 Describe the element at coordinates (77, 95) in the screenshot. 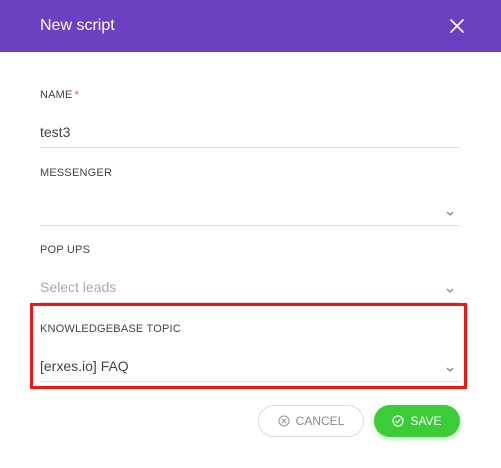

I see `required-mark: *` at that location.